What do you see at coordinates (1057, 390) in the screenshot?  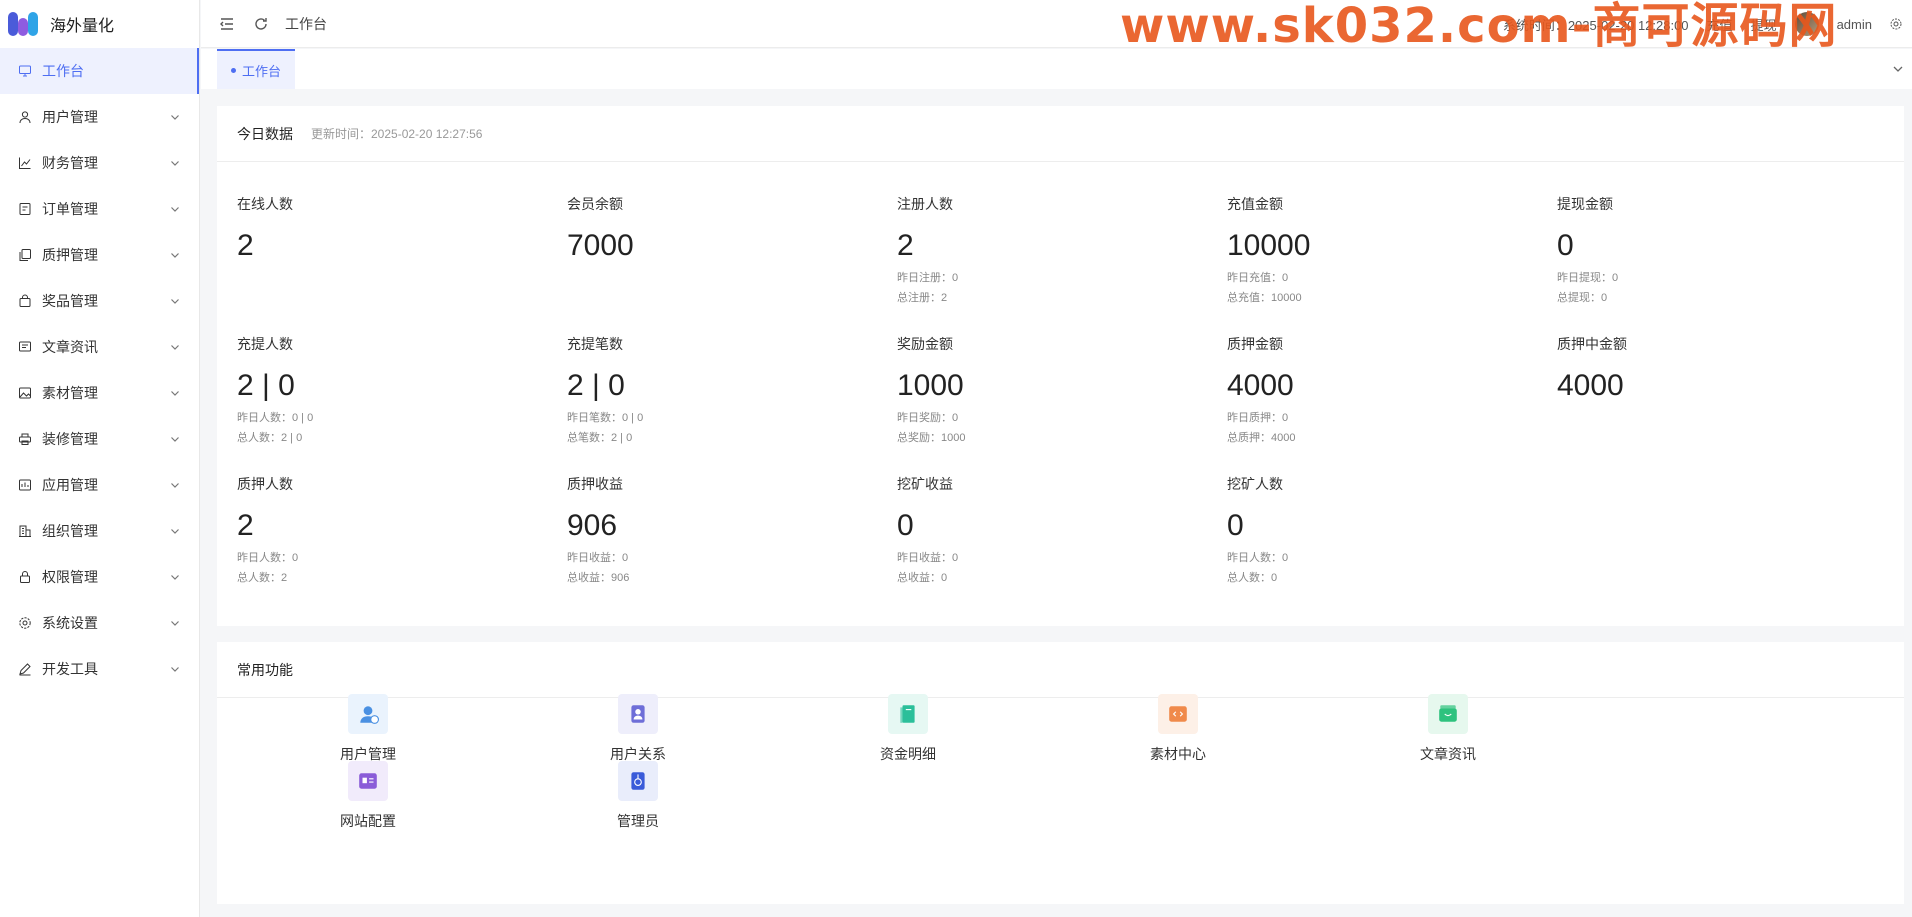 I see `stat-item: 奖励金额 1000 昨日奖励：0 总奖励：1000` at bounding box center [1057, 390].